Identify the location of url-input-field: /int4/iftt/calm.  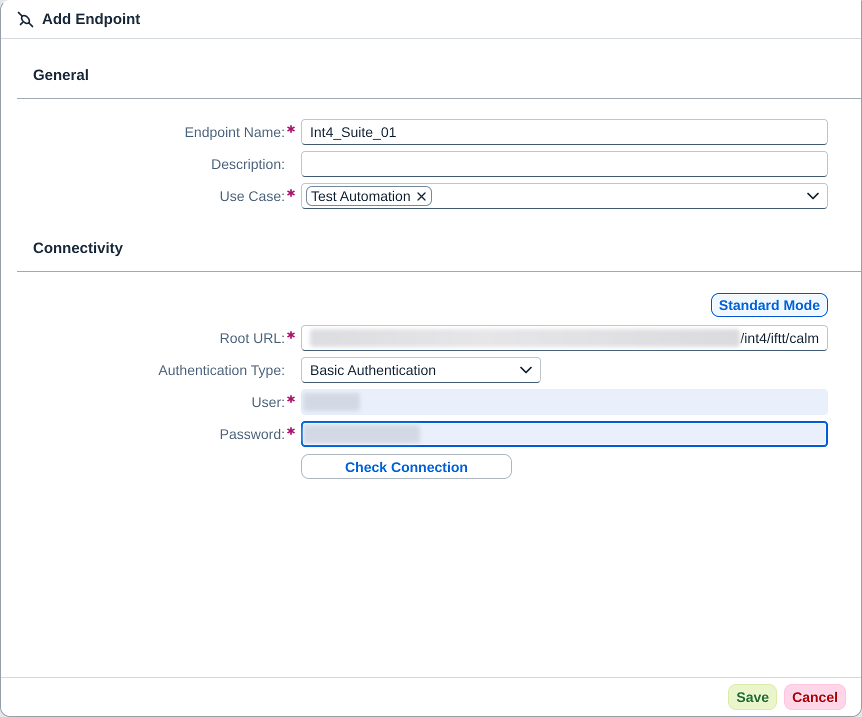
(564, 338).